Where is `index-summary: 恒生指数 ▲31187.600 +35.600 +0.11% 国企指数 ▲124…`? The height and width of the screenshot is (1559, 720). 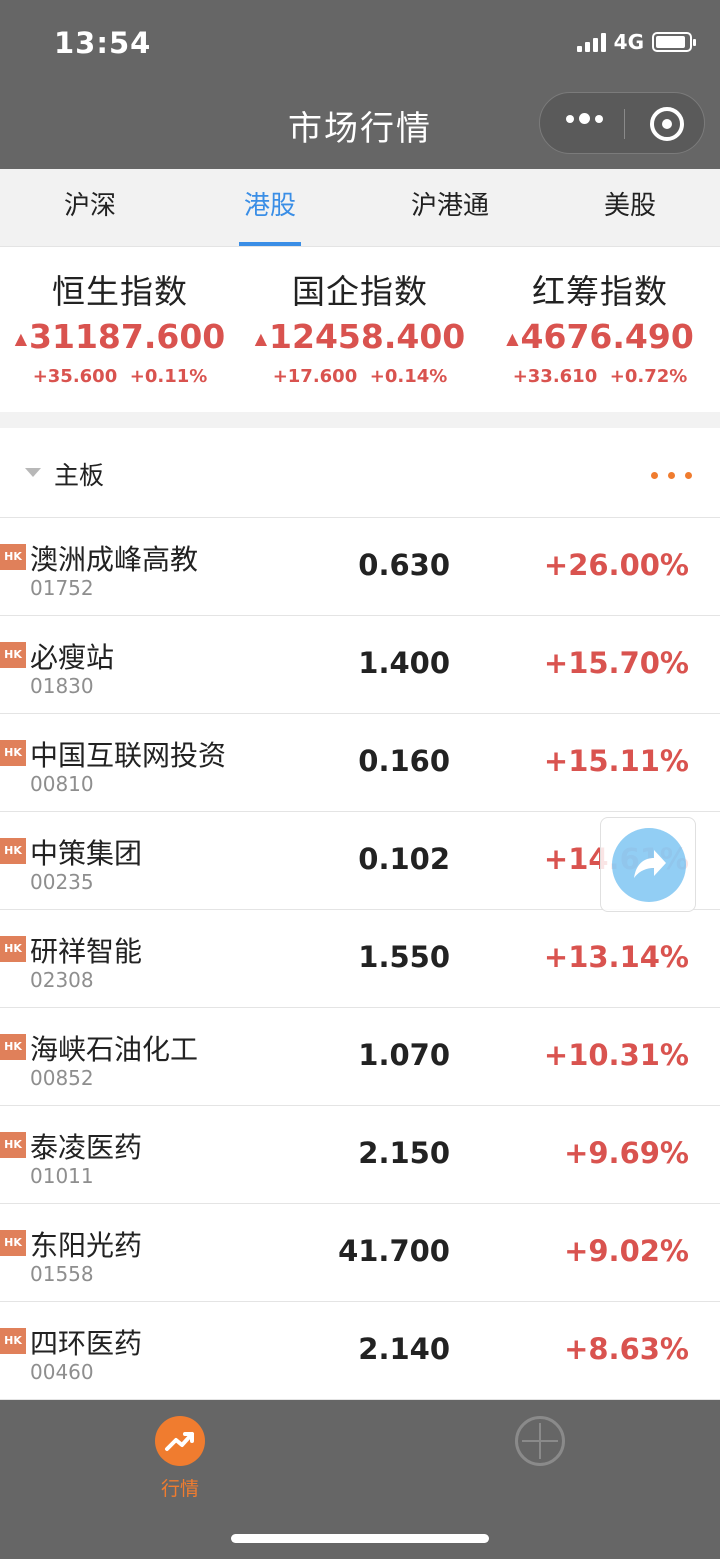 index-summary: 恒生指数 ▲31187.600 +35.600 +0.11% 国企指数 ▲124… is located at coordinates (360, 329).